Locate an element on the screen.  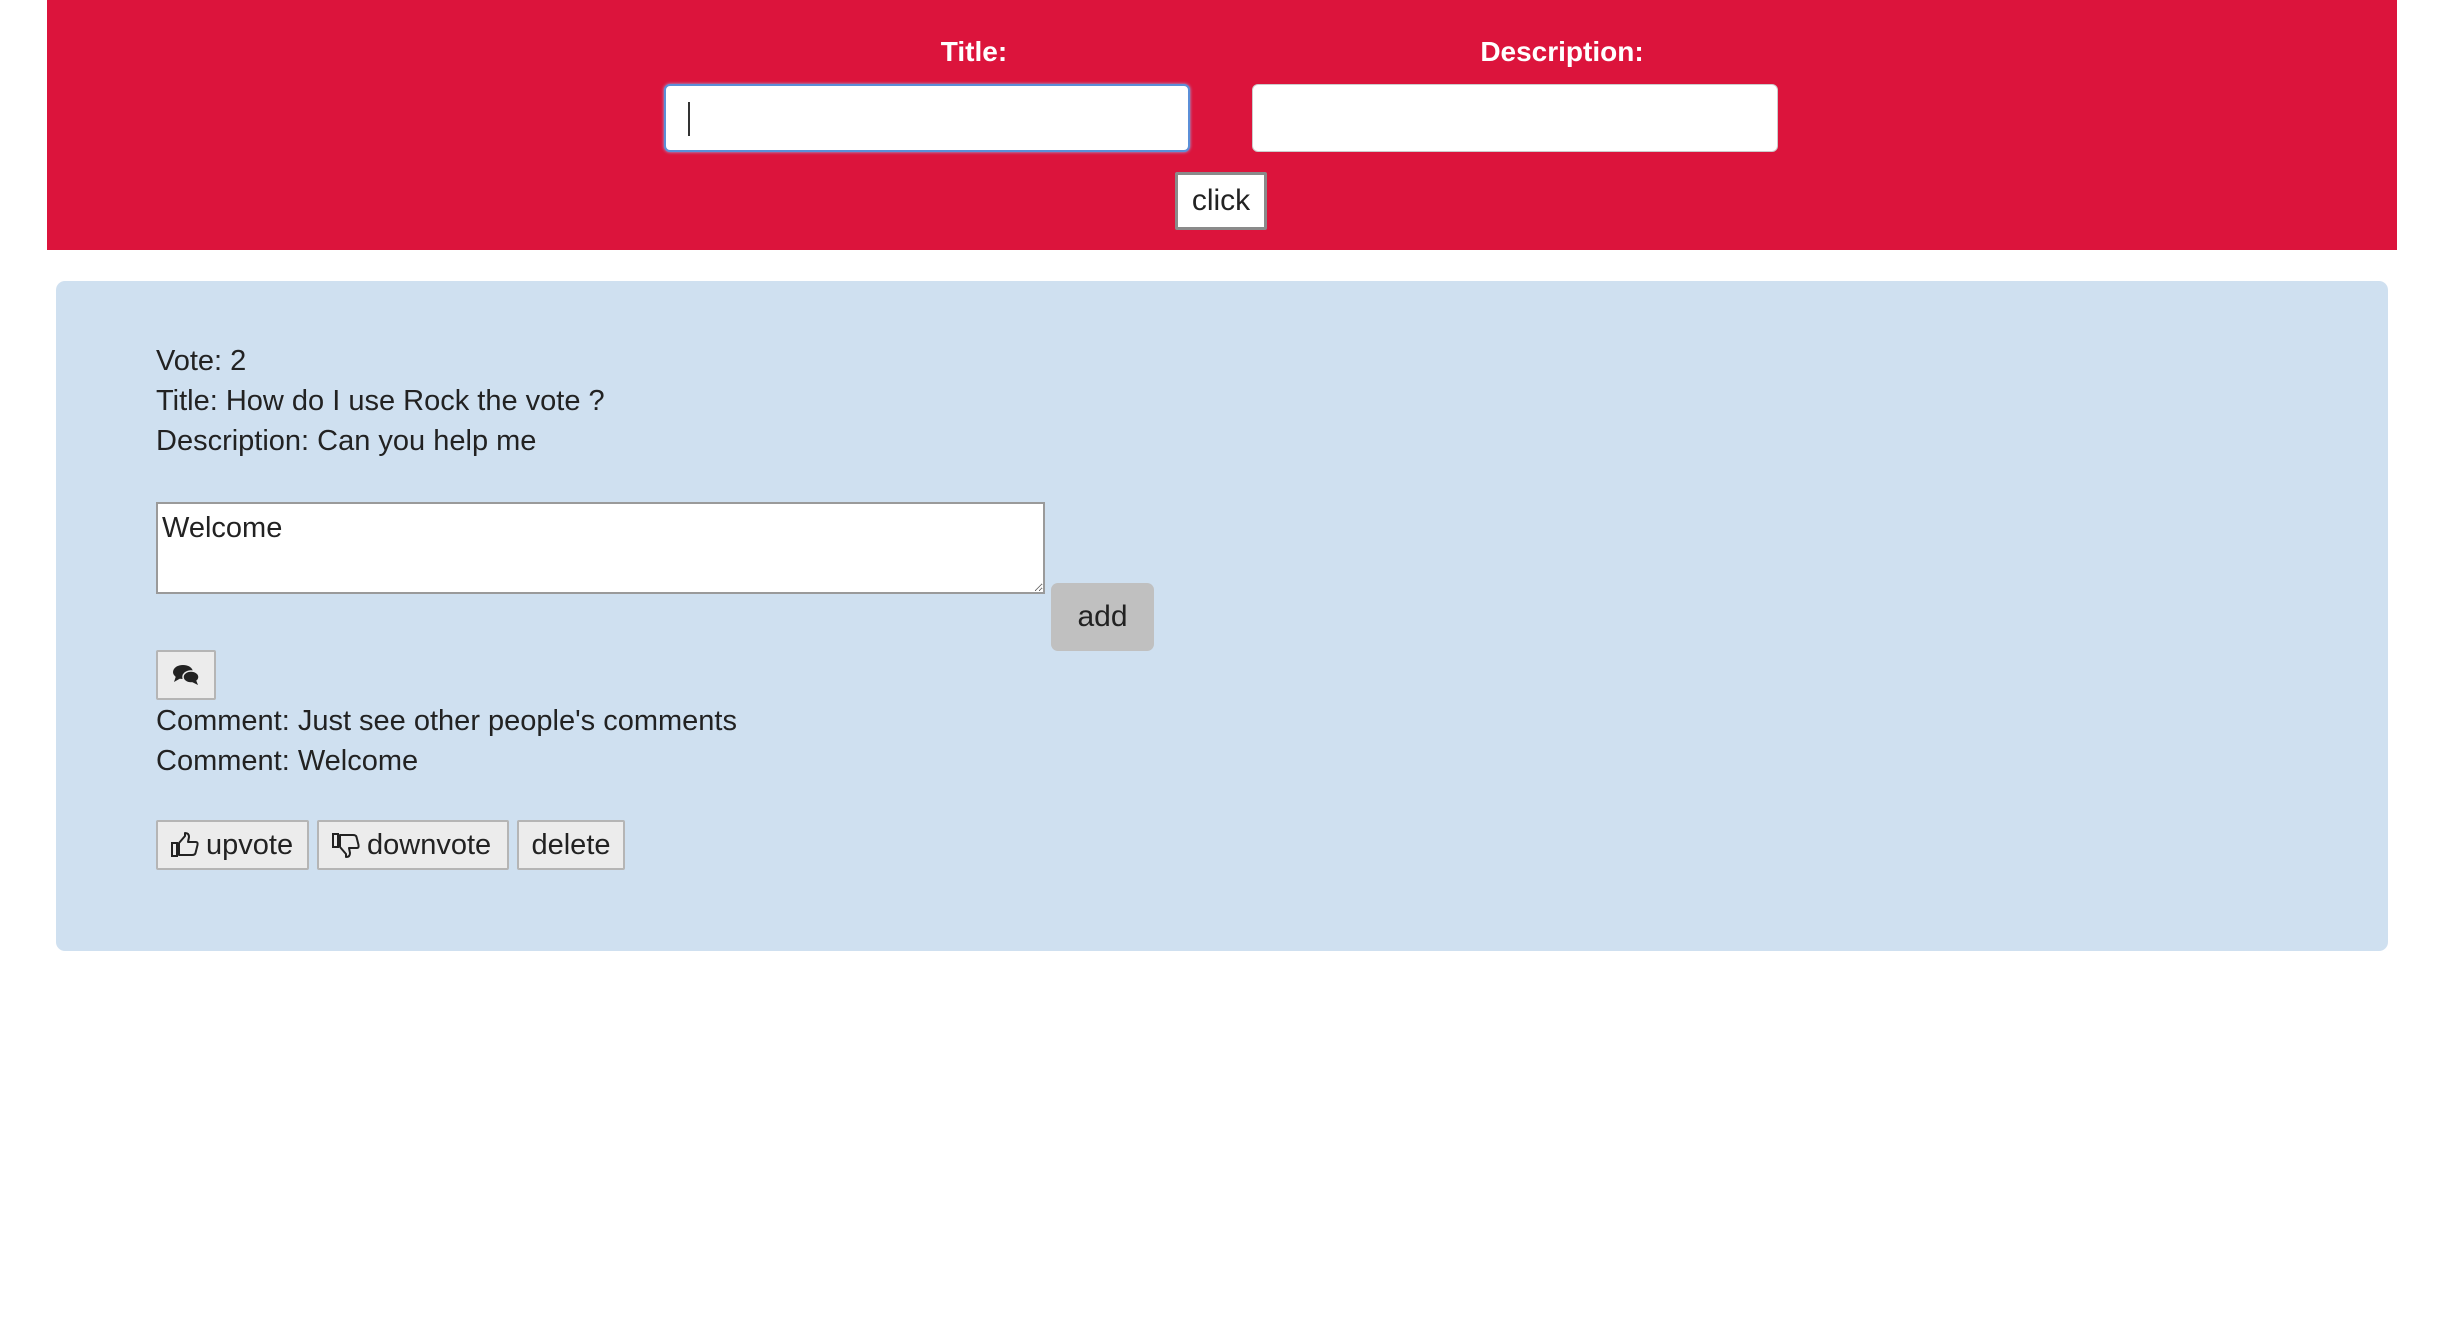
toggle-comments-button is located at coordinates (186, 675).